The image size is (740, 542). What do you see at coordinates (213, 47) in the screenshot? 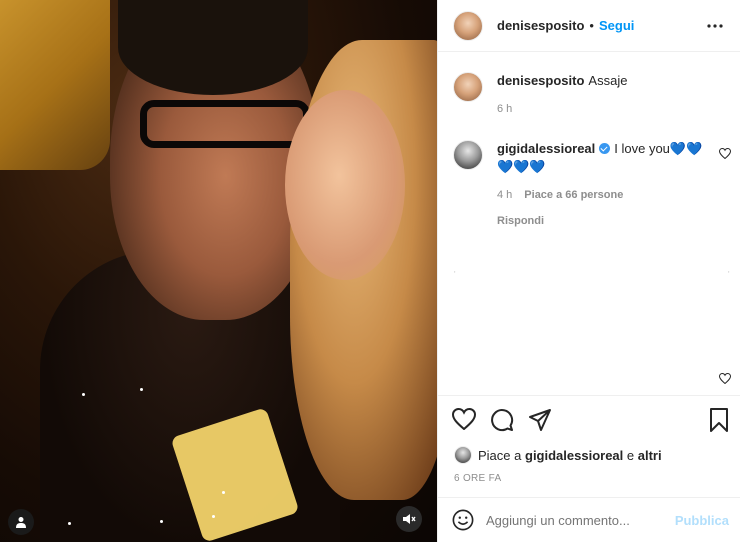
I see `man-hair` at bounding box center [213, 47].